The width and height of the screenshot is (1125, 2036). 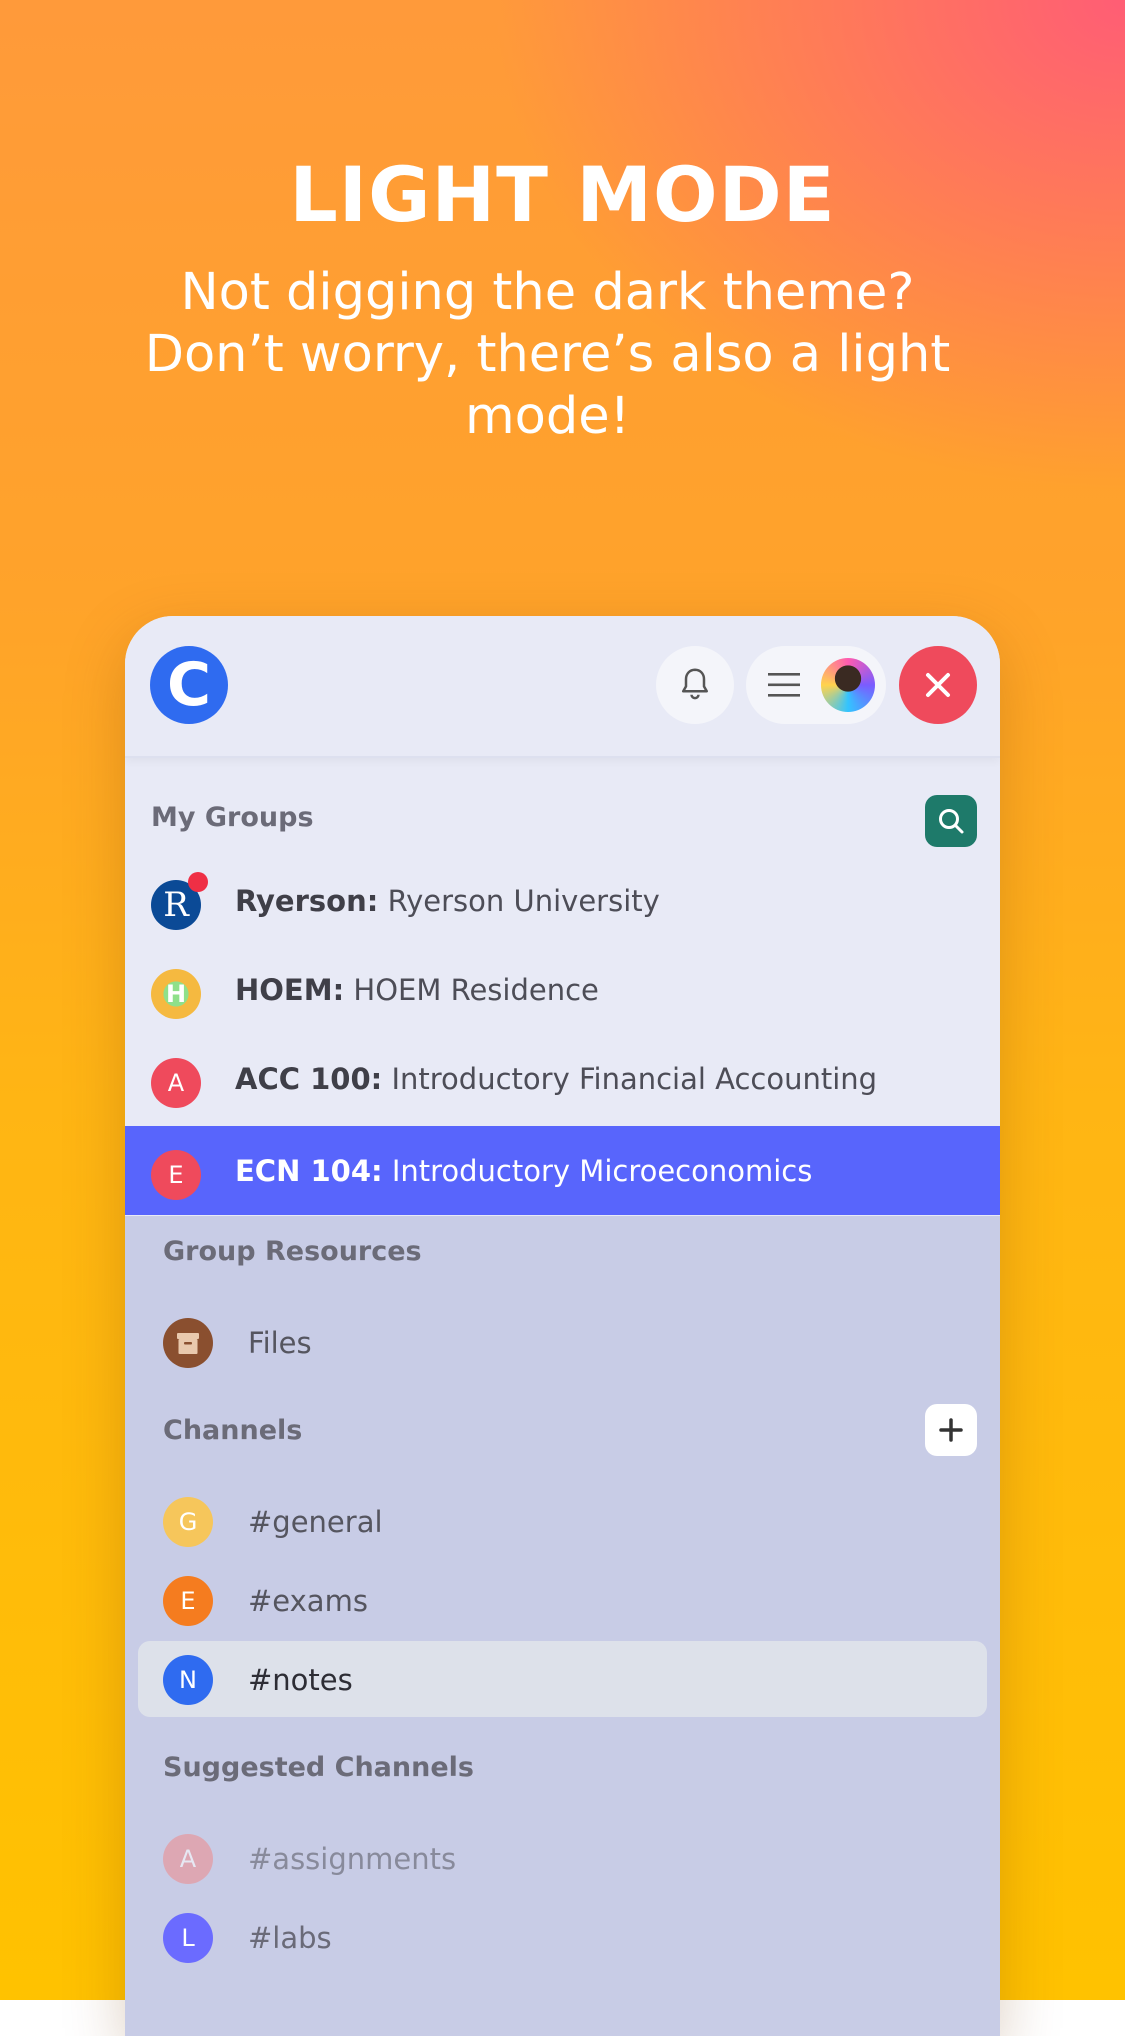 I want to click on menu-profile-button, so click(x=816, y=685).